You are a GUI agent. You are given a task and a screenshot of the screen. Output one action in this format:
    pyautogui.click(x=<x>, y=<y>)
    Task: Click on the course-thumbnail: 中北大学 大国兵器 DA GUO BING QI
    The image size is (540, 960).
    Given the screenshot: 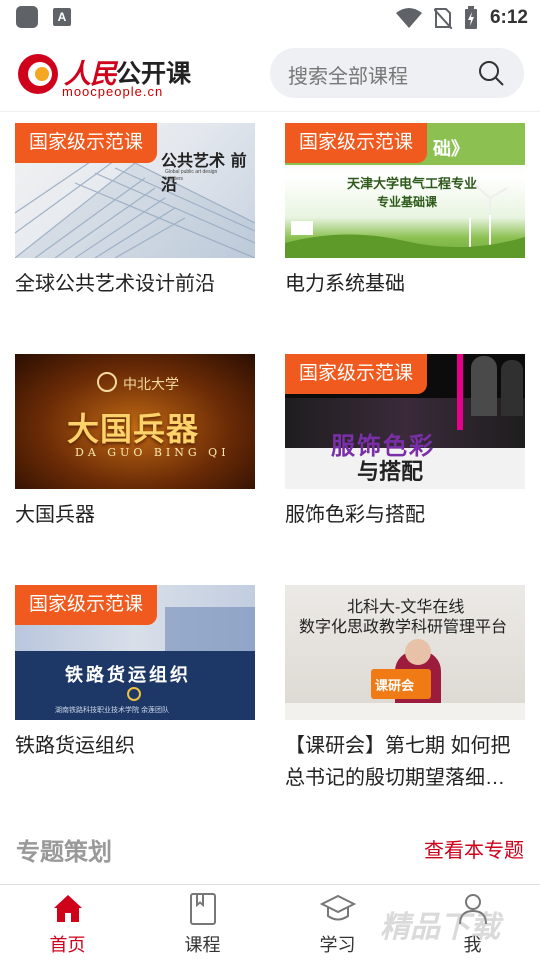 What is the action you would take?
    pyautogui.click(x=135, y=421)
    